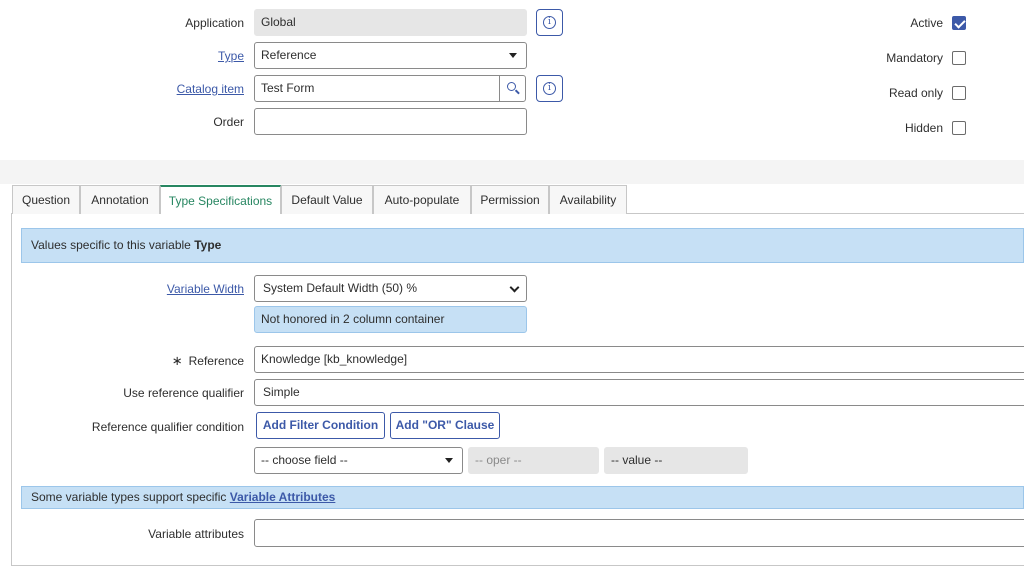  I want to click on variable-width-select: System Default Width (50) %, so click(390, 288).